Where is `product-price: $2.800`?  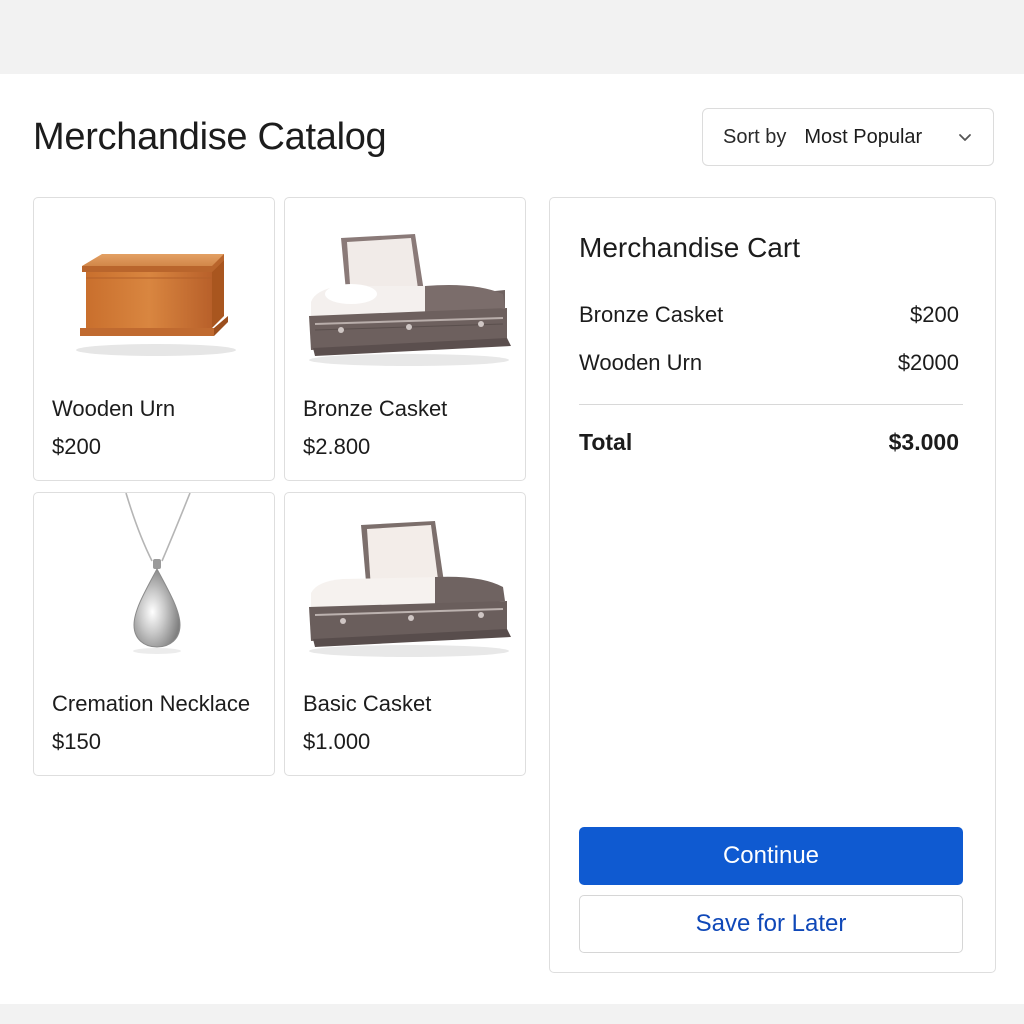
product-price: $2.800 is located at coordinates (337, 446).